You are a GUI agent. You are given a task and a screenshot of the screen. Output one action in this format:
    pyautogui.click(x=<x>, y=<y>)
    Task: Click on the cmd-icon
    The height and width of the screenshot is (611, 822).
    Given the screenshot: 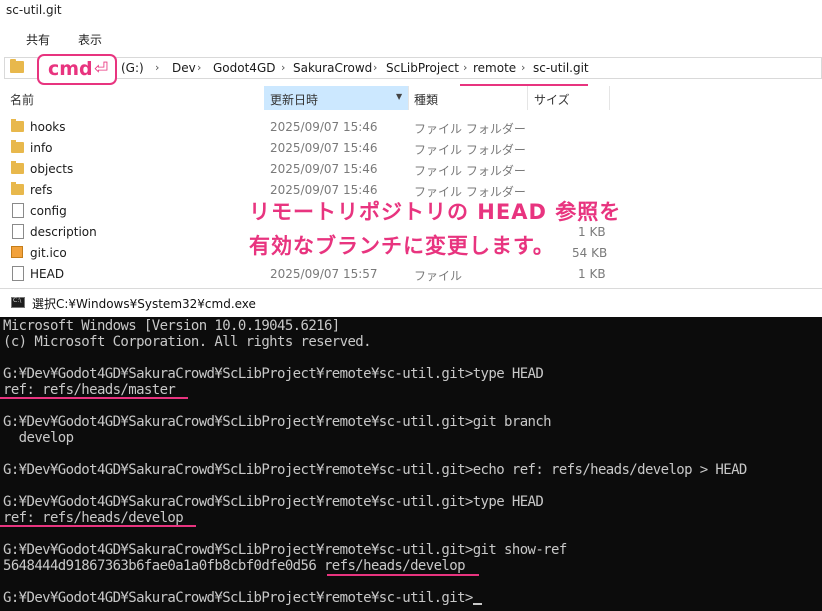 What is the action you would take?
    pyautogui.click(x=18, y=302)
    